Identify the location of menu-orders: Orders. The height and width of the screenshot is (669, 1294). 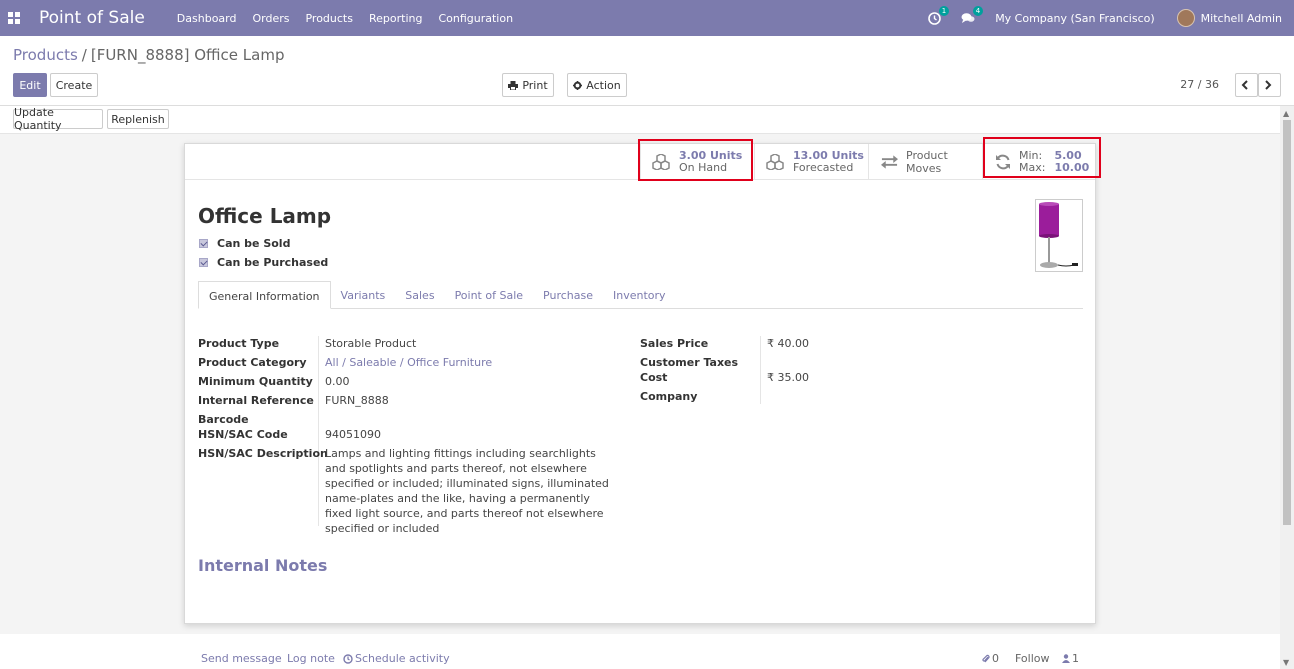
(270, 18).